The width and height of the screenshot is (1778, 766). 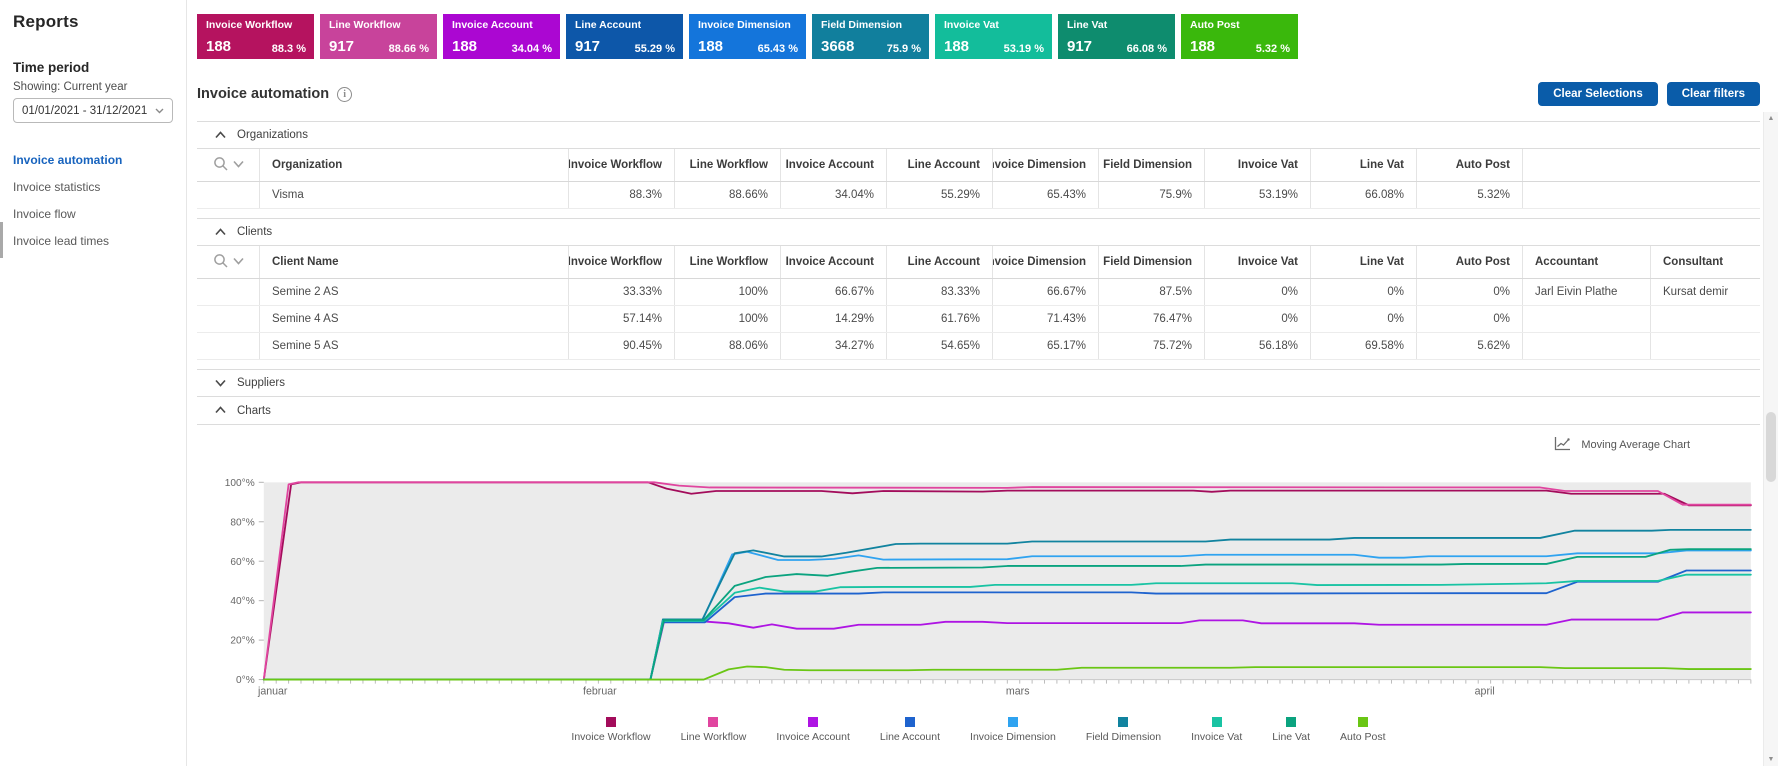 I want to click on row-value-cell: 69.58%, so click(x=1363, y=346).